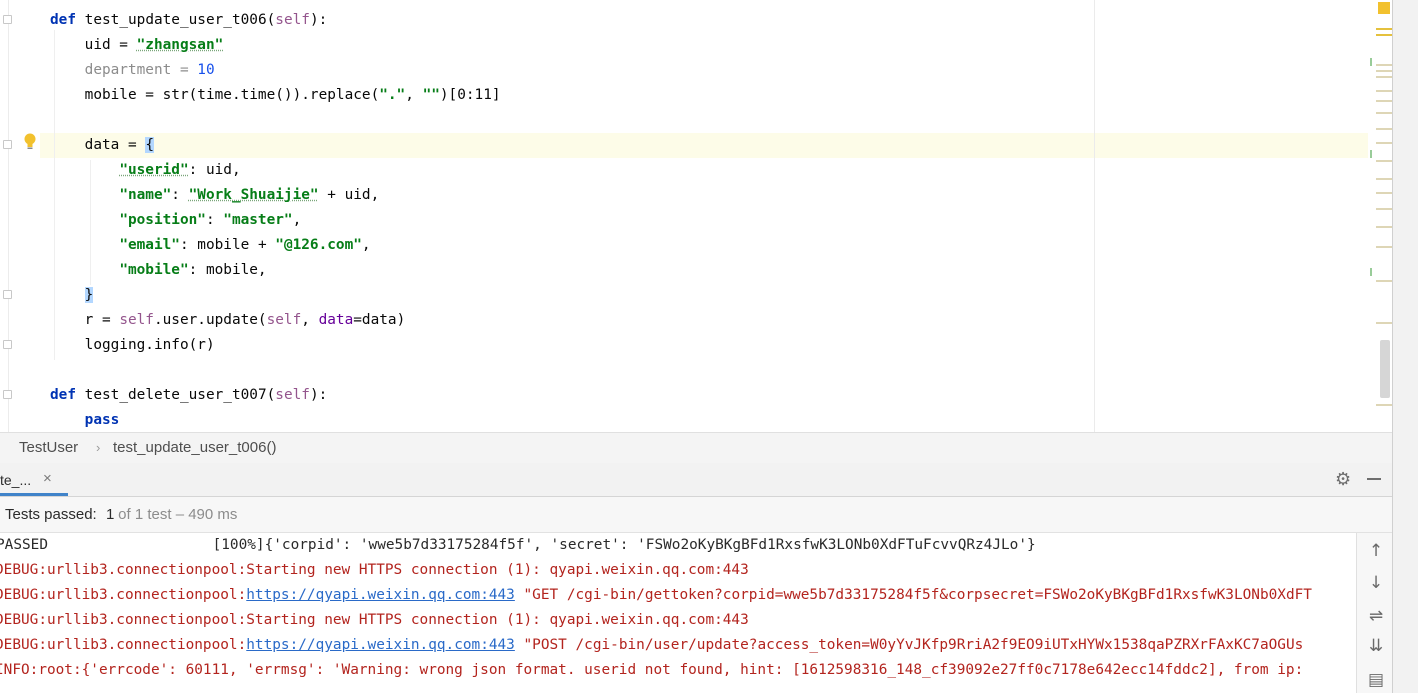  What do you see at coordinates (228, 320) in the screenshot?
I see `code-line: r = self.user.update(self, data=data)` at bounding box center [228, 320].